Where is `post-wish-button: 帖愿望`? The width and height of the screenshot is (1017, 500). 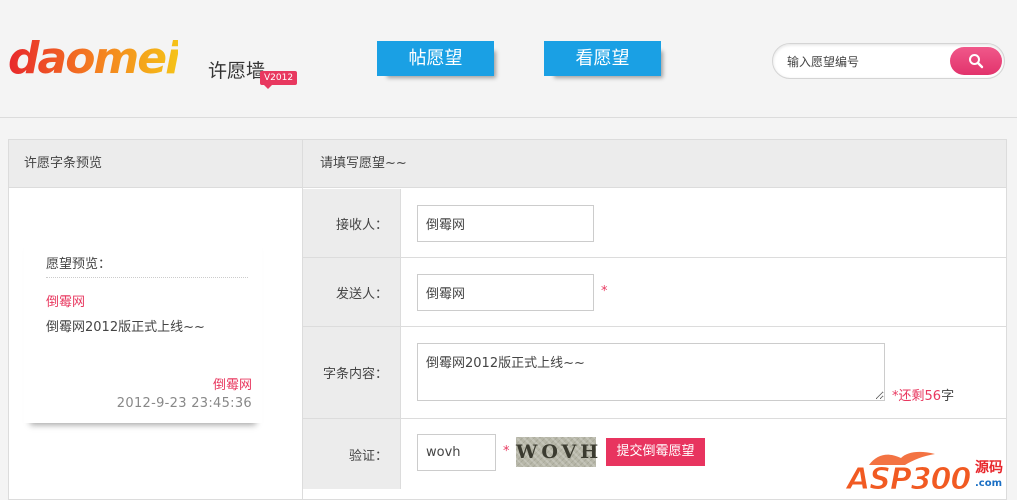
post-wish-button: 帖愿望 is located at coordinates (435, 58).